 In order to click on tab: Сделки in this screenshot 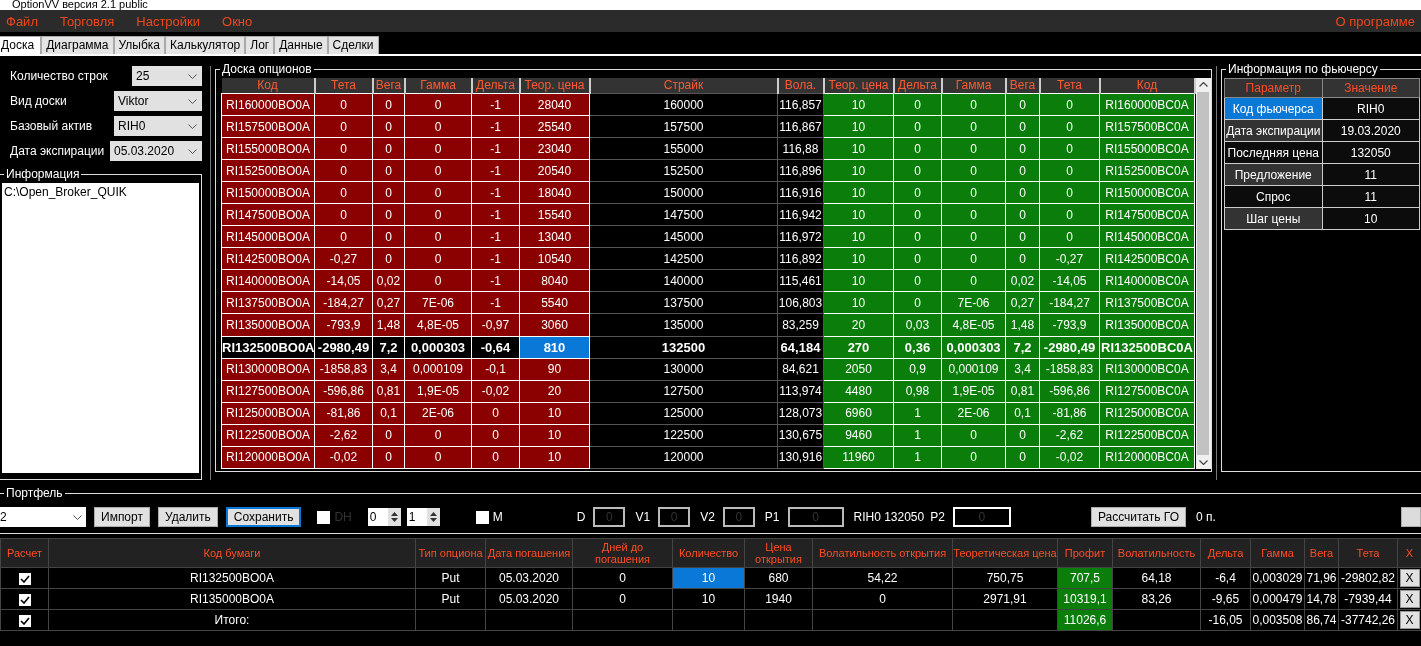, I will do `click(353, 45)`.